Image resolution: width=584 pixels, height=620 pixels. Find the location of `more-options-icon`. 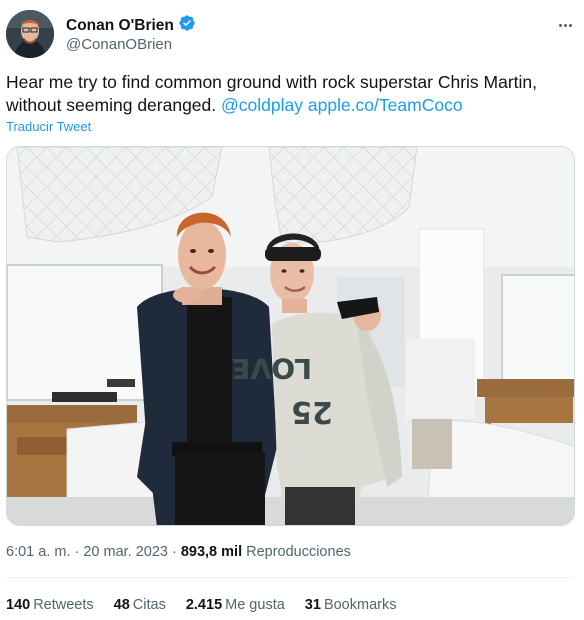

more-options-icon is located at coordinates (565, 25).